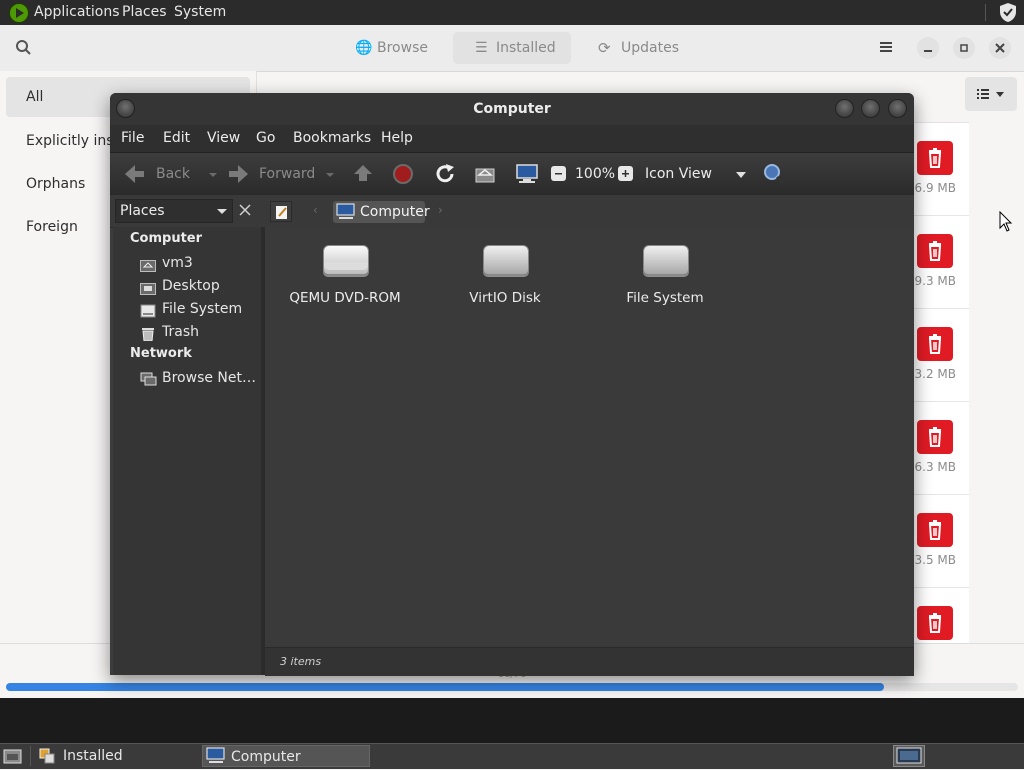  What do you see at coordinates (935, 467) in the screenshot?
I see `package-size: 6.3 MB` at bounding box center [935, 467].